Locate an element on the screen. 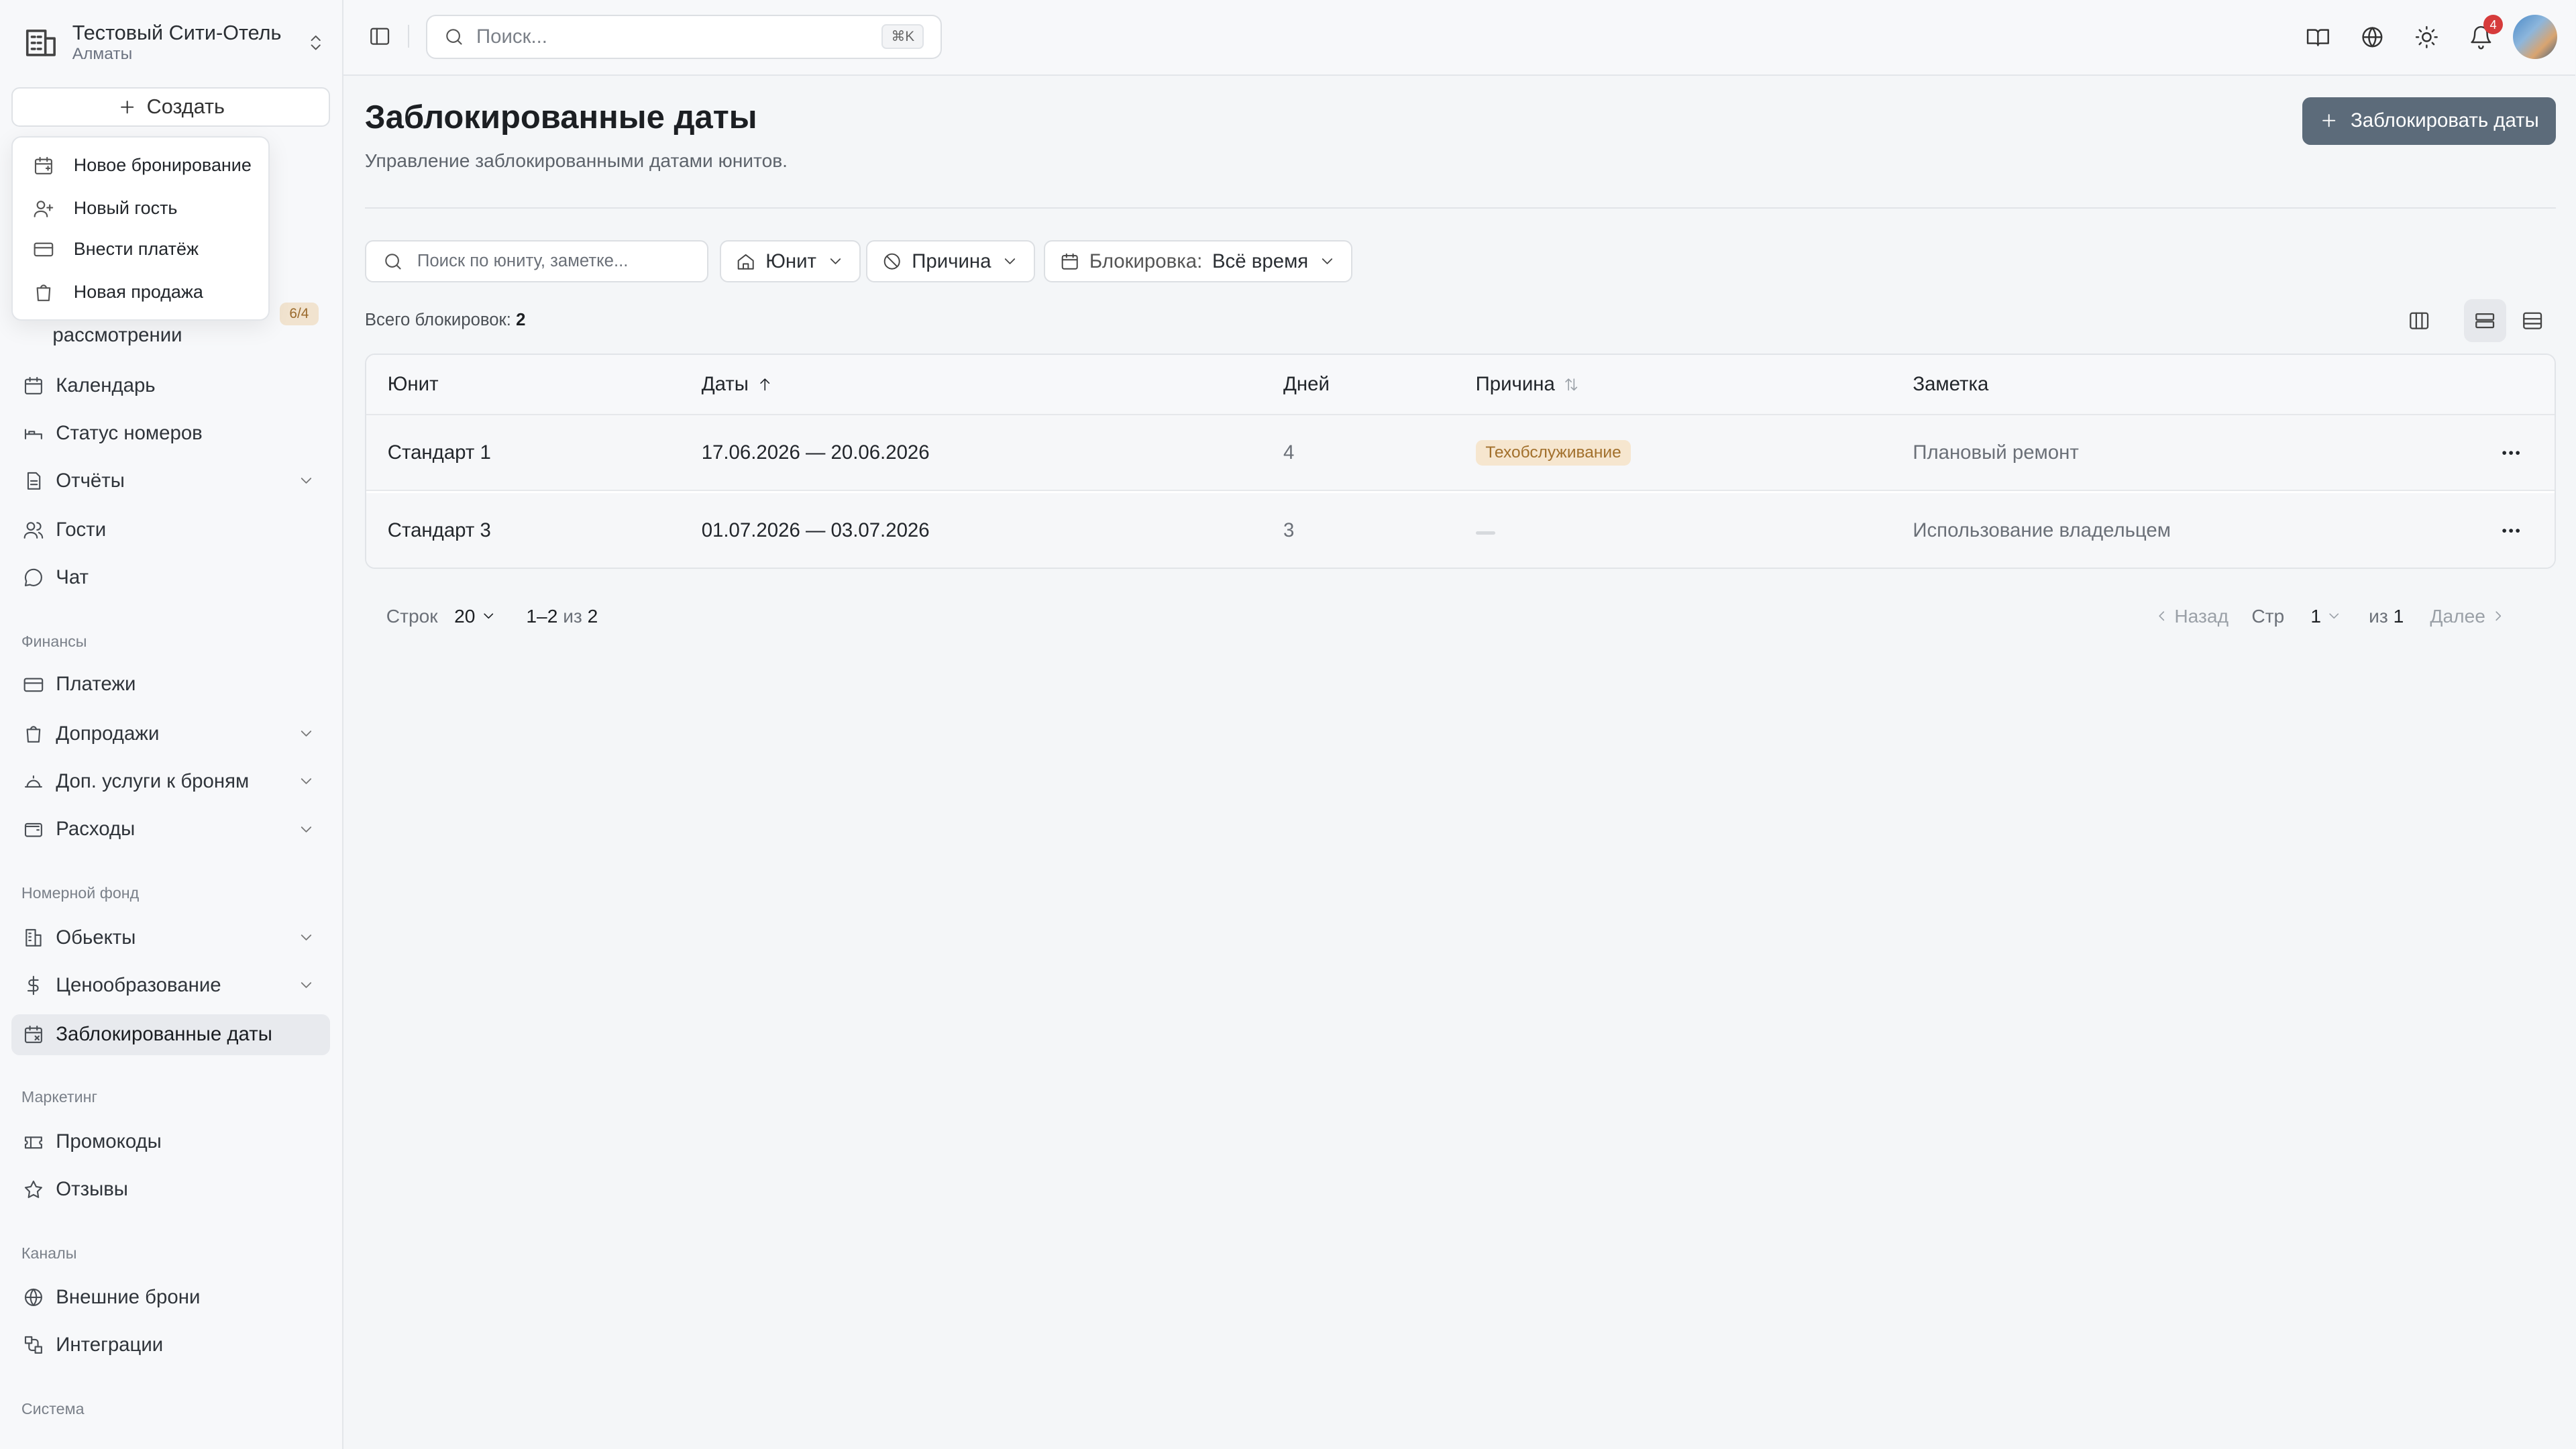  sidebar-toggle-icon is located at coordinates (379, 36).